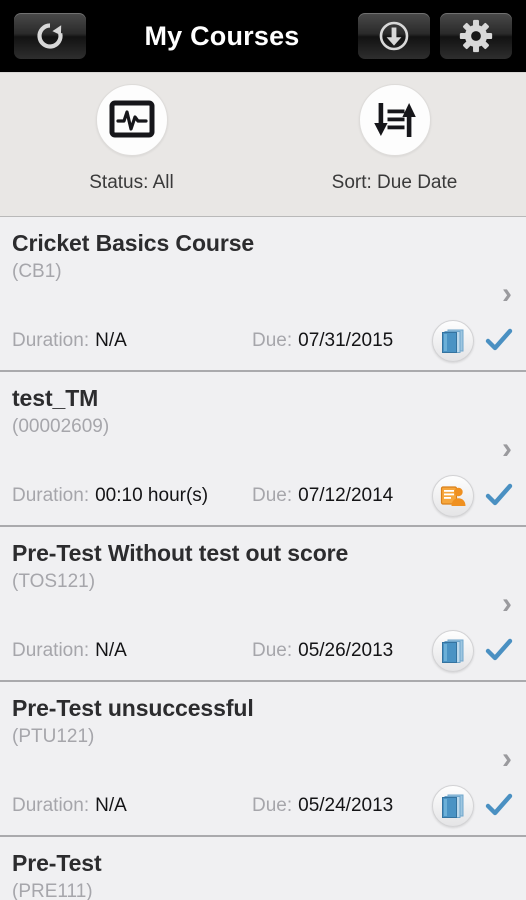 The height and width of the screenshot is (900, 526). Describe the element at coordinates (263, 868) in the screenshot. I see `course-row: Pre-Test (PRE111)` at that location.